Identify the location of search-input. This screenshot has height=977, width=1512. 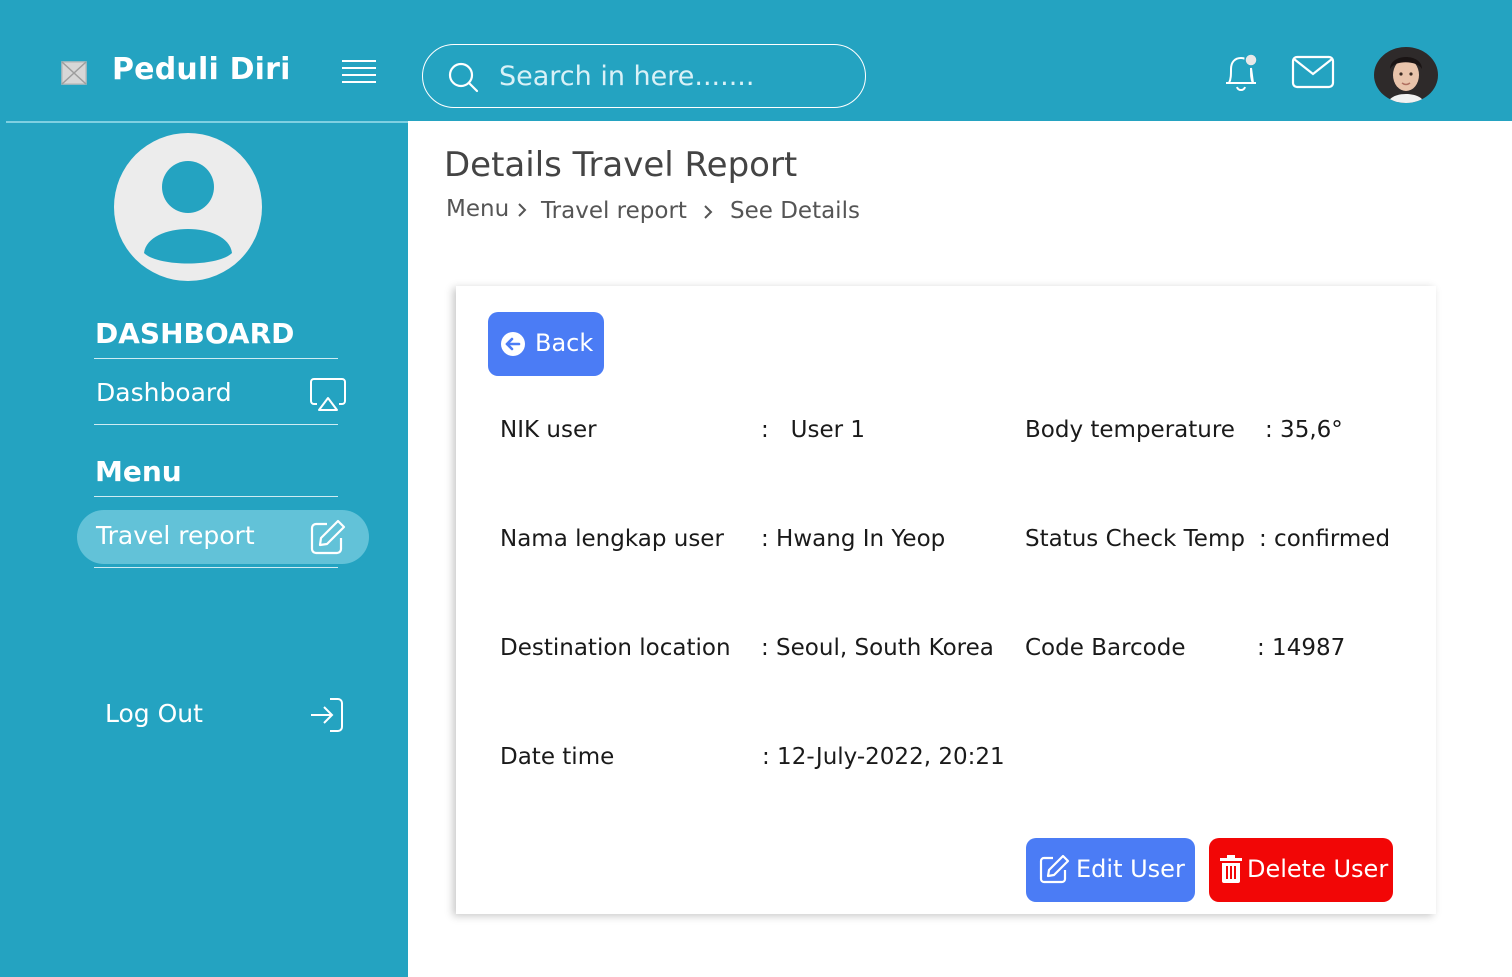
(669, 76).